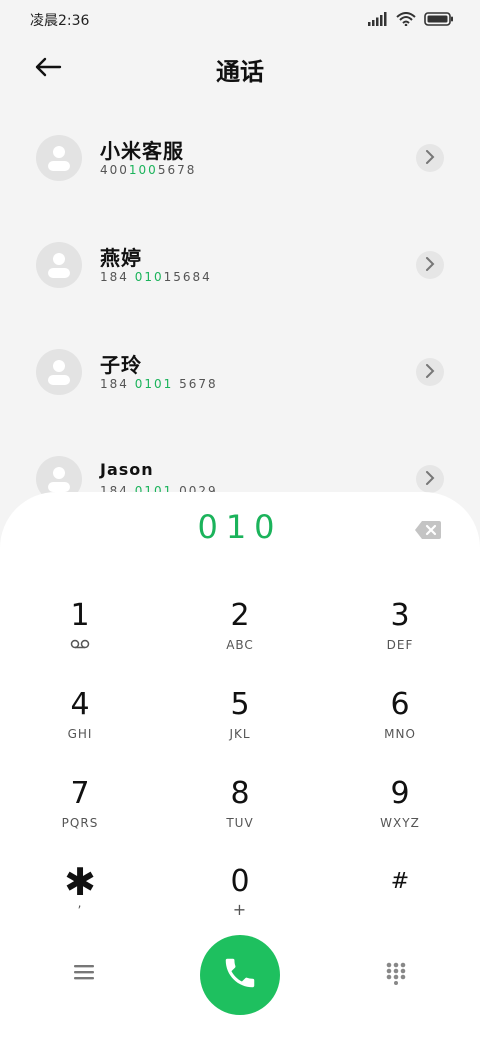  Describe the element at coordinates (240, 175) in the screenshot. I see `contact-row: 小米客服 4001005678` at that location.